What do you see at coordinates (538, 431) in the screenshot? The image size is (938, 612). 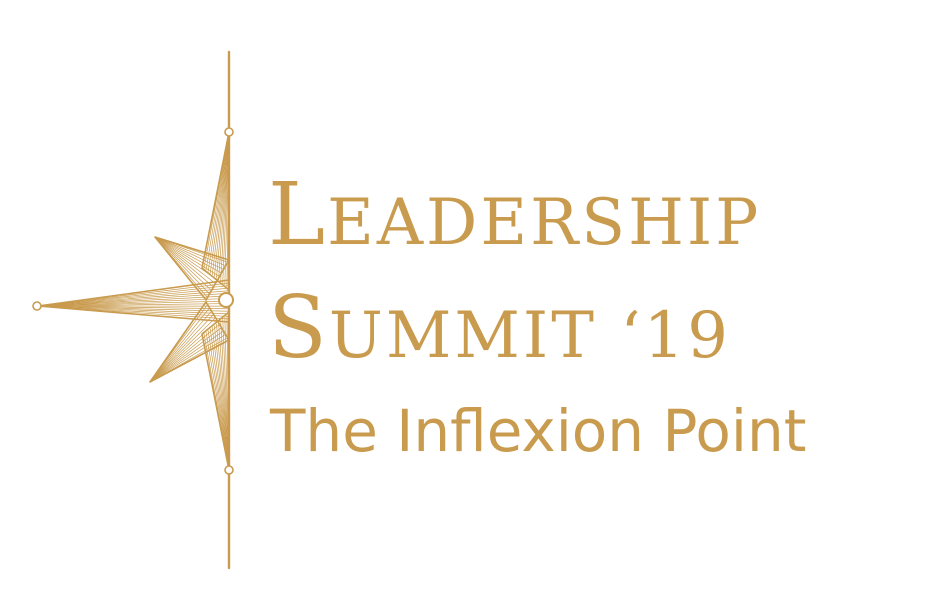 I see `tagline: The Inflexion Point` at bounding box center [538, 431].